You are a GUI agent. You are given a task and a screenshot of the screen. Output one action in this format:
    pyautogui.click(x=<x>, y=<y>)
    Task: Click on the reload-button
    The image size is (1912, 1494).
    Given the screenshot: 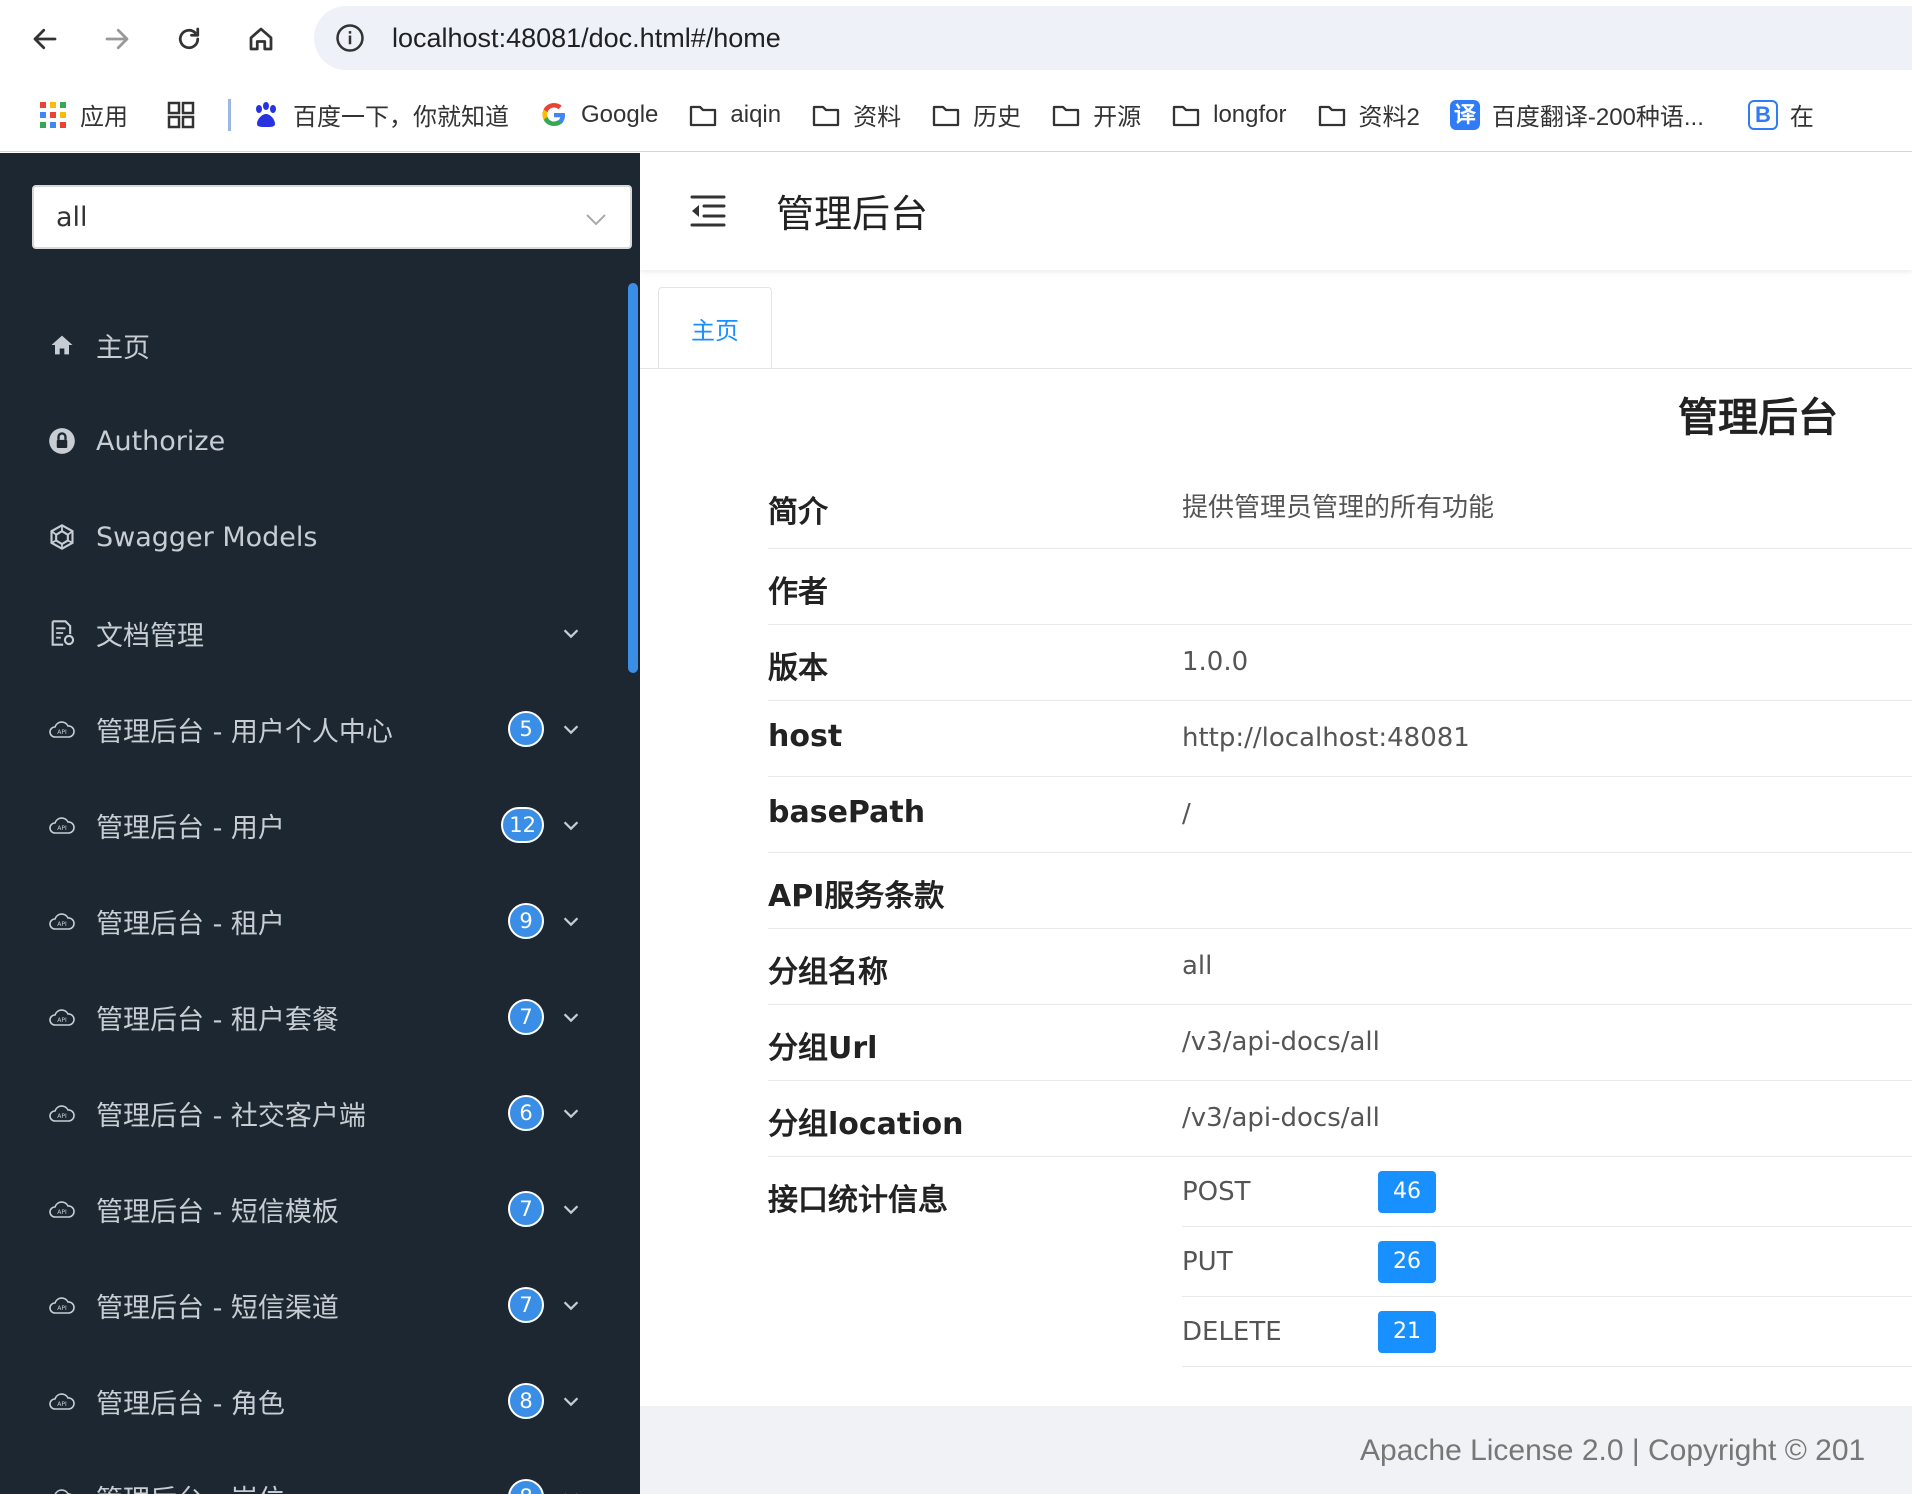 What is the action you would take?
    pyautogui.click(x=189, y=39)
    